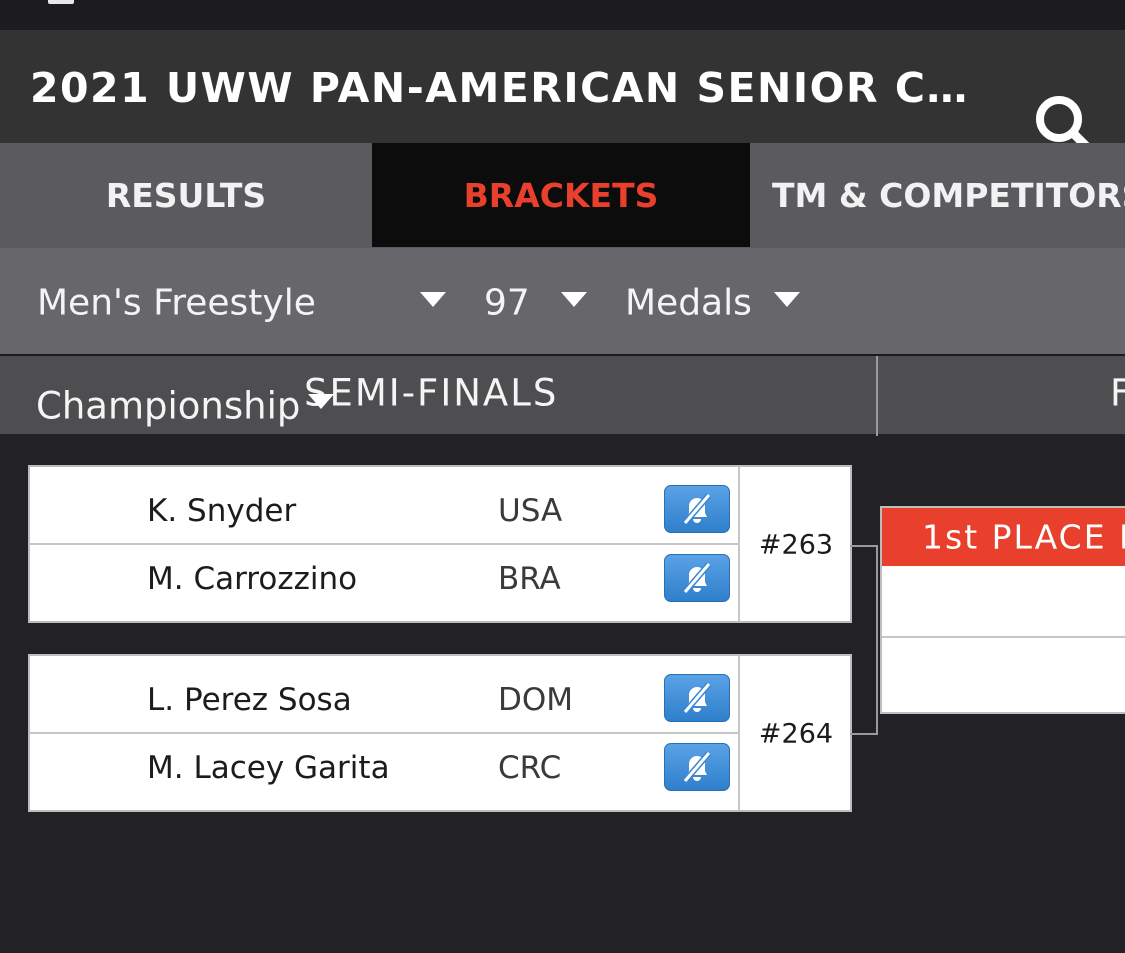 The image size is (1125, 953). What do you see at coordinates (796, 545) in the screenshot?
I see `match-number: #263` at bounding box center [796, 545].